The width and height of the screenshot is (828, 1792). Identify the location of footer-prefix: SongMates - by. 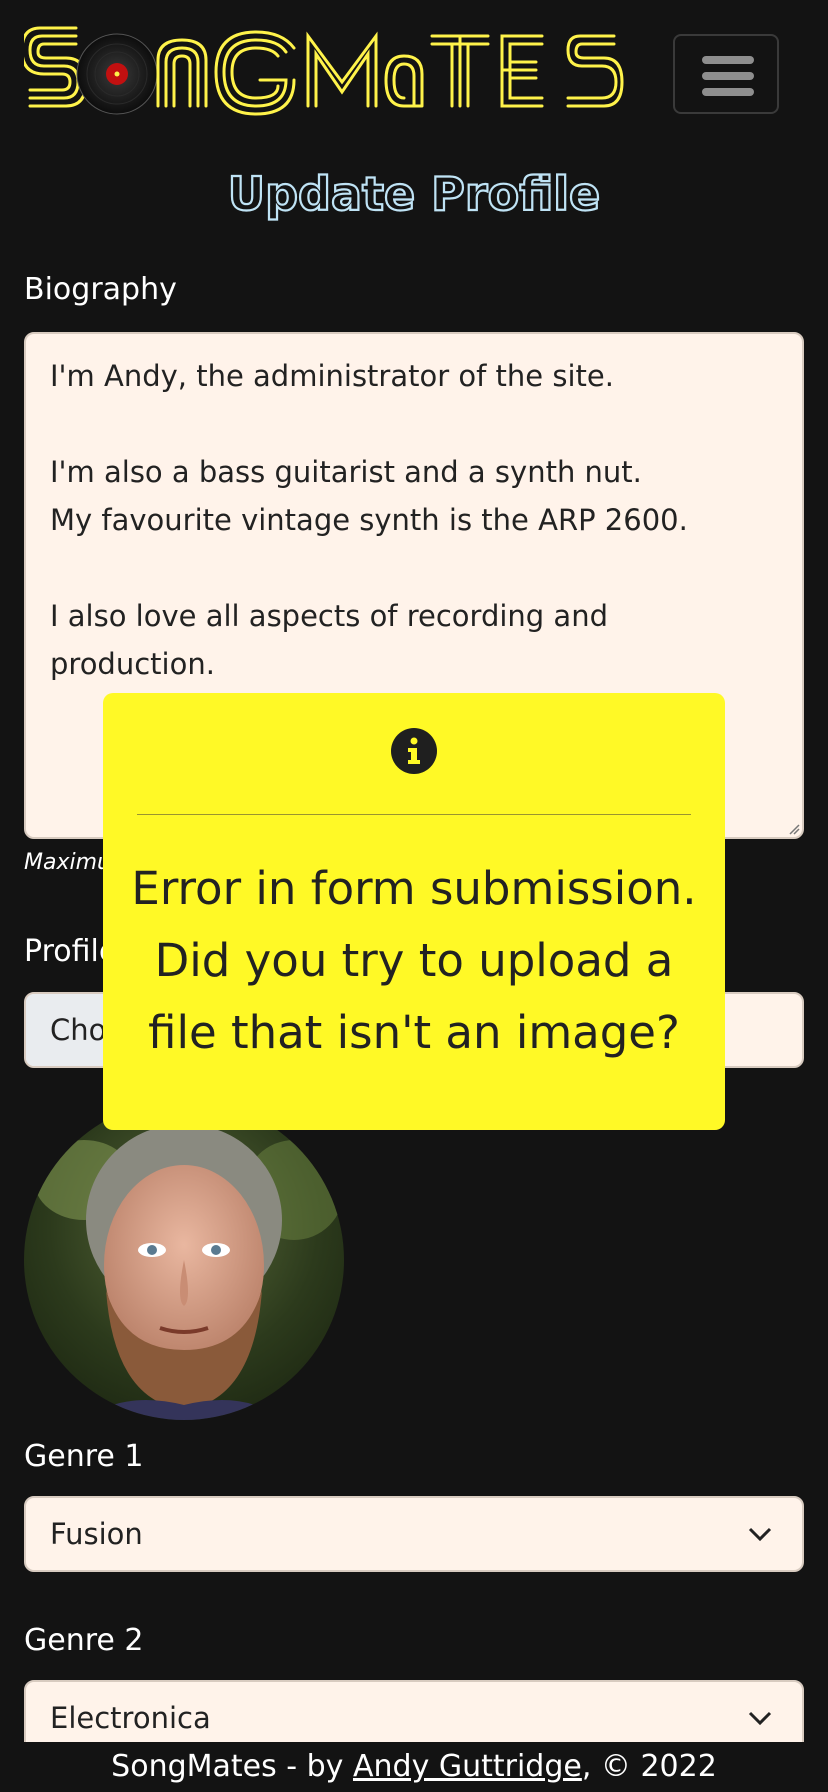
(232, 1766).